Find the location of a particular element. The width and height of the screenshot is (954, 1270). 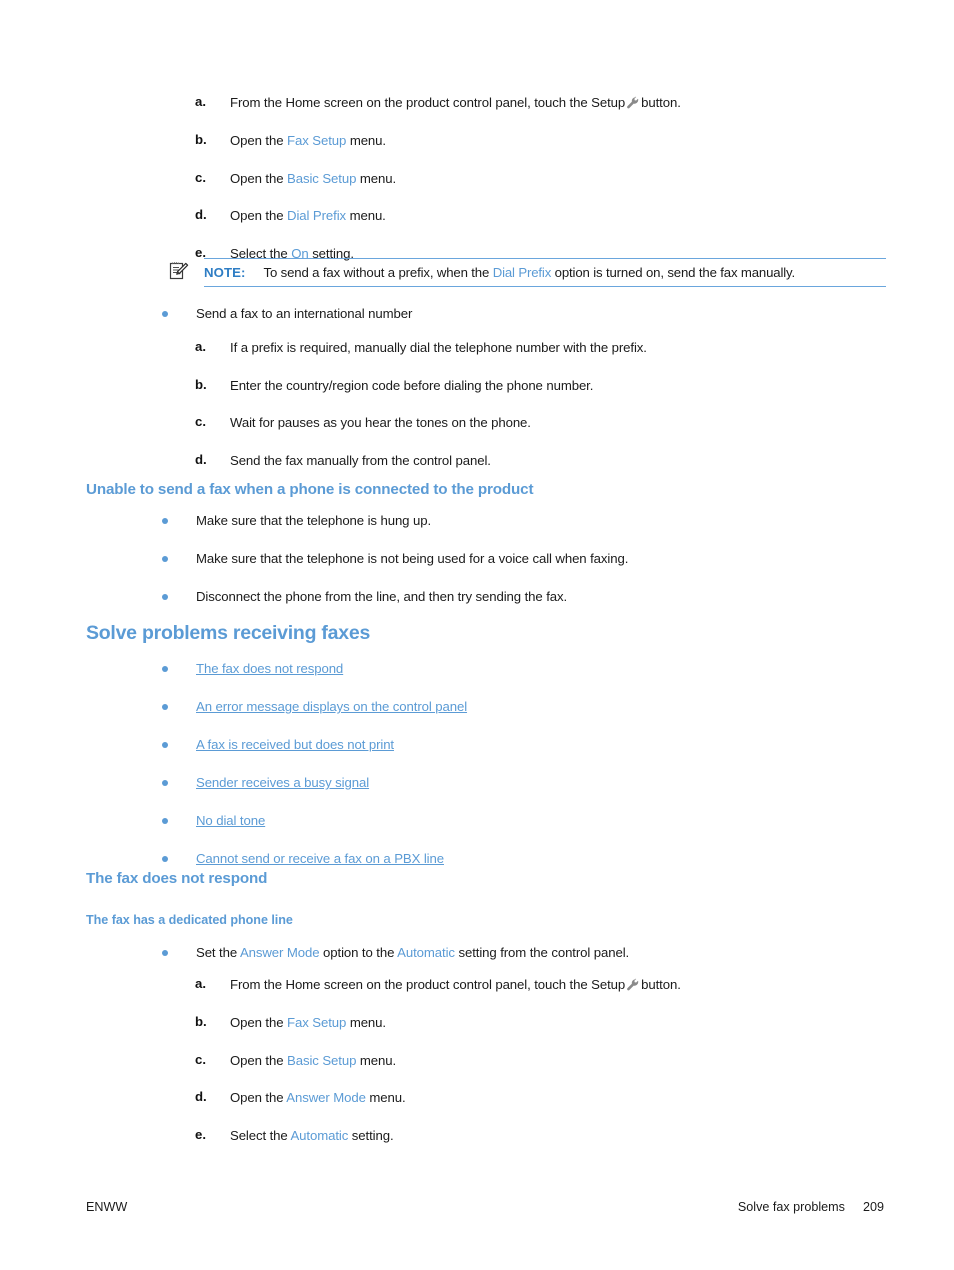

list-marker: d. is located at coordinates (201, 460).